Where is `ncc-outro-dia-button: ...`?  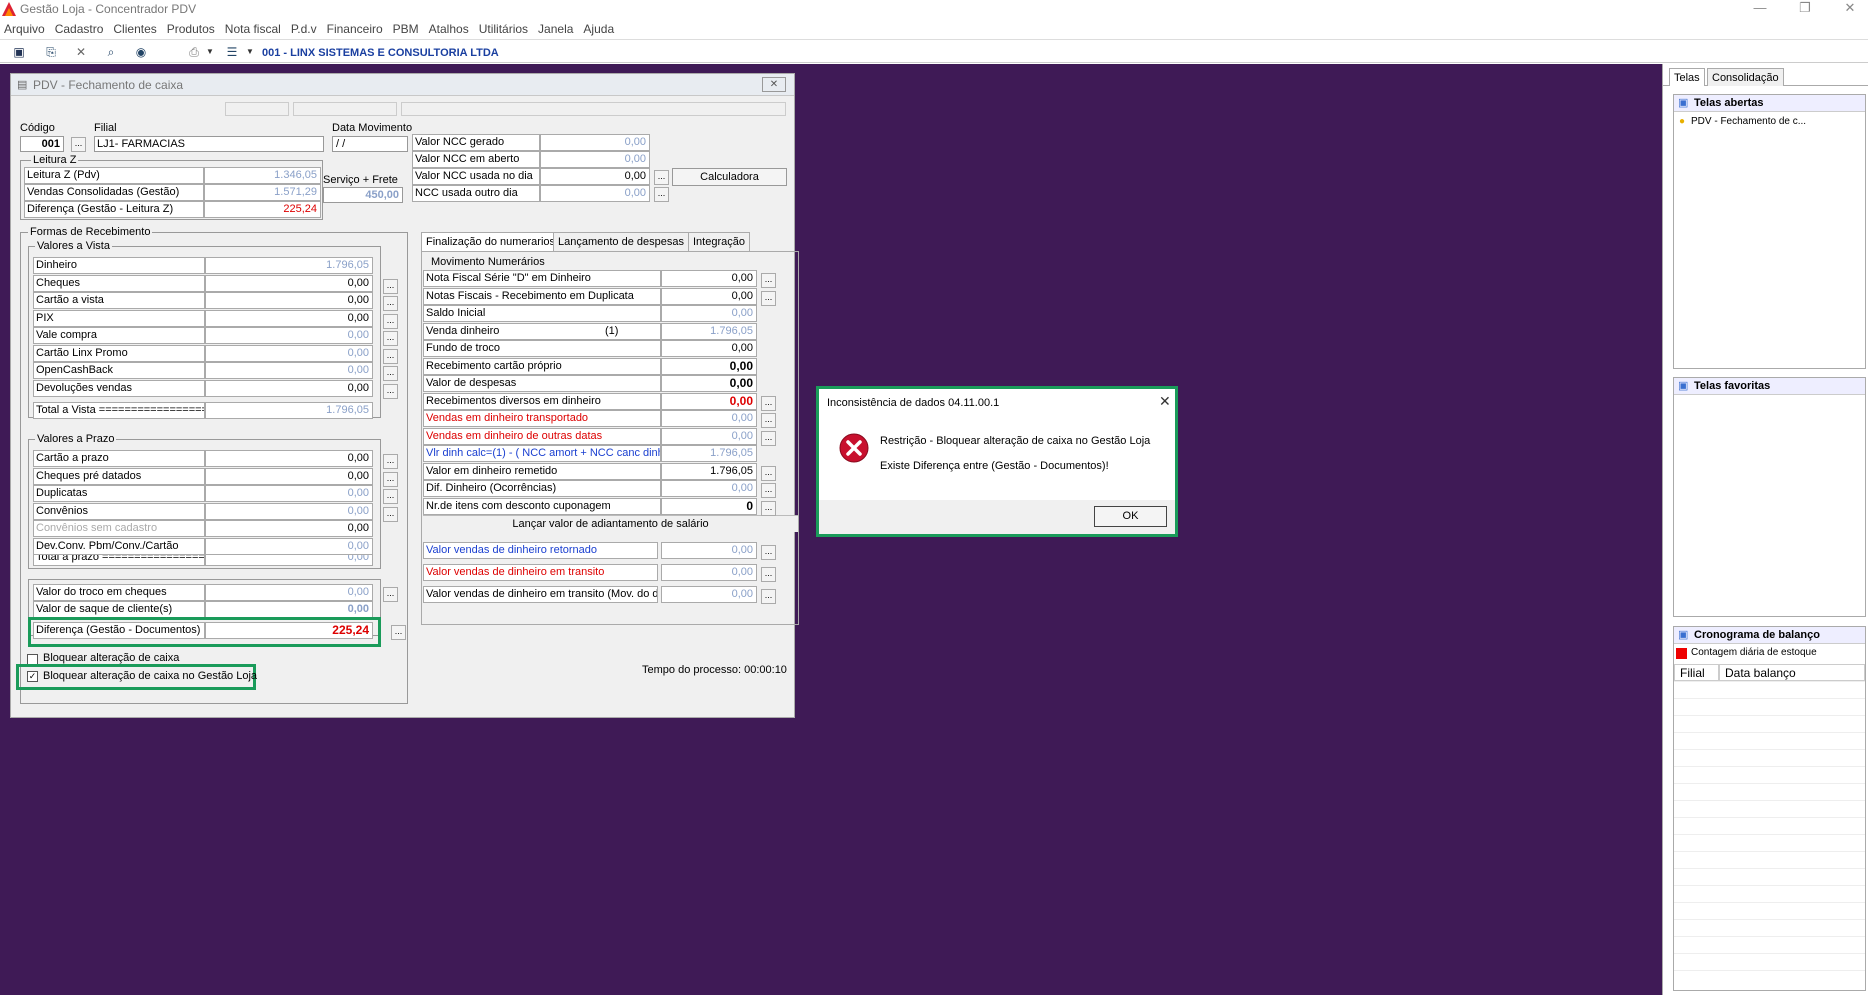
ncc-outro-dia-button: ... is located at coordinates (661, 194).